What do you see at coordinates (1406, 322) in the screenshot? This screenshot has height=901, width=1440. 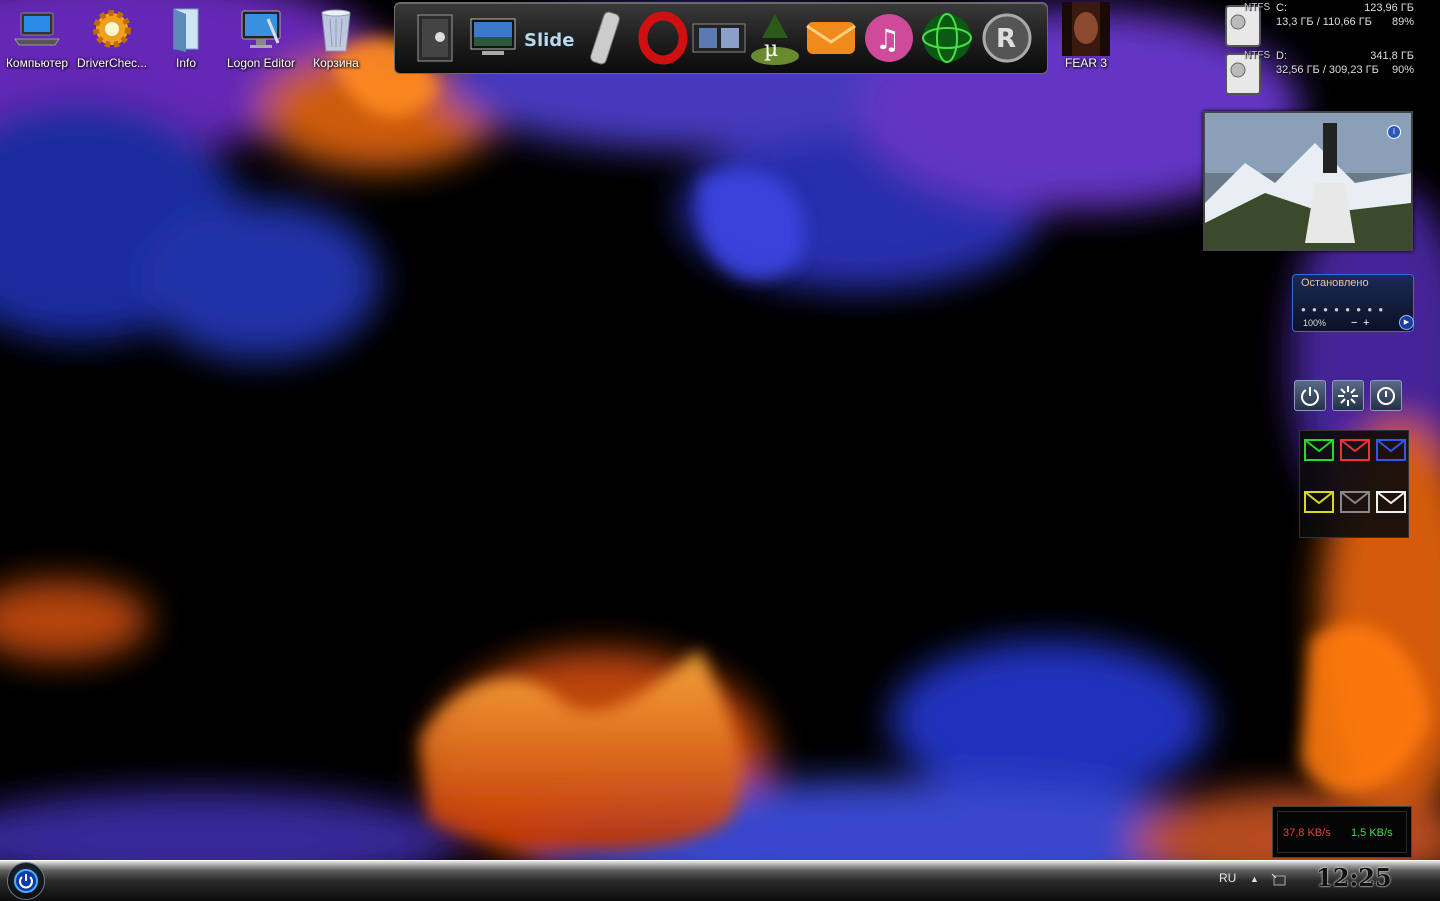 I see `play-button: ▶` at bounding box center [1406, 322].